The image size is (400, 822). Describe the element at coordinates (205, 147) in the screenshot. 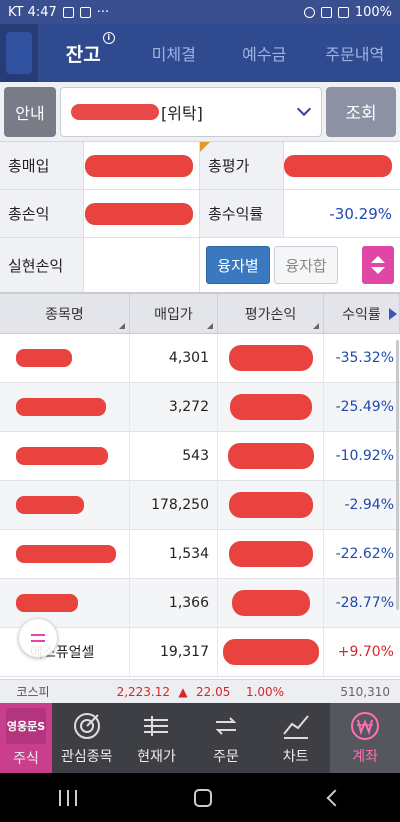

I see `marker-icon` at that location.